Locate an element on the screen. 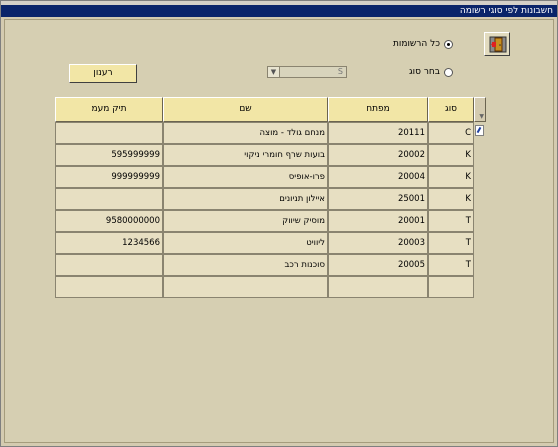 The image size is (558, 447). radio-all-records: כל הרשומות is located at coordinates (422, 44).